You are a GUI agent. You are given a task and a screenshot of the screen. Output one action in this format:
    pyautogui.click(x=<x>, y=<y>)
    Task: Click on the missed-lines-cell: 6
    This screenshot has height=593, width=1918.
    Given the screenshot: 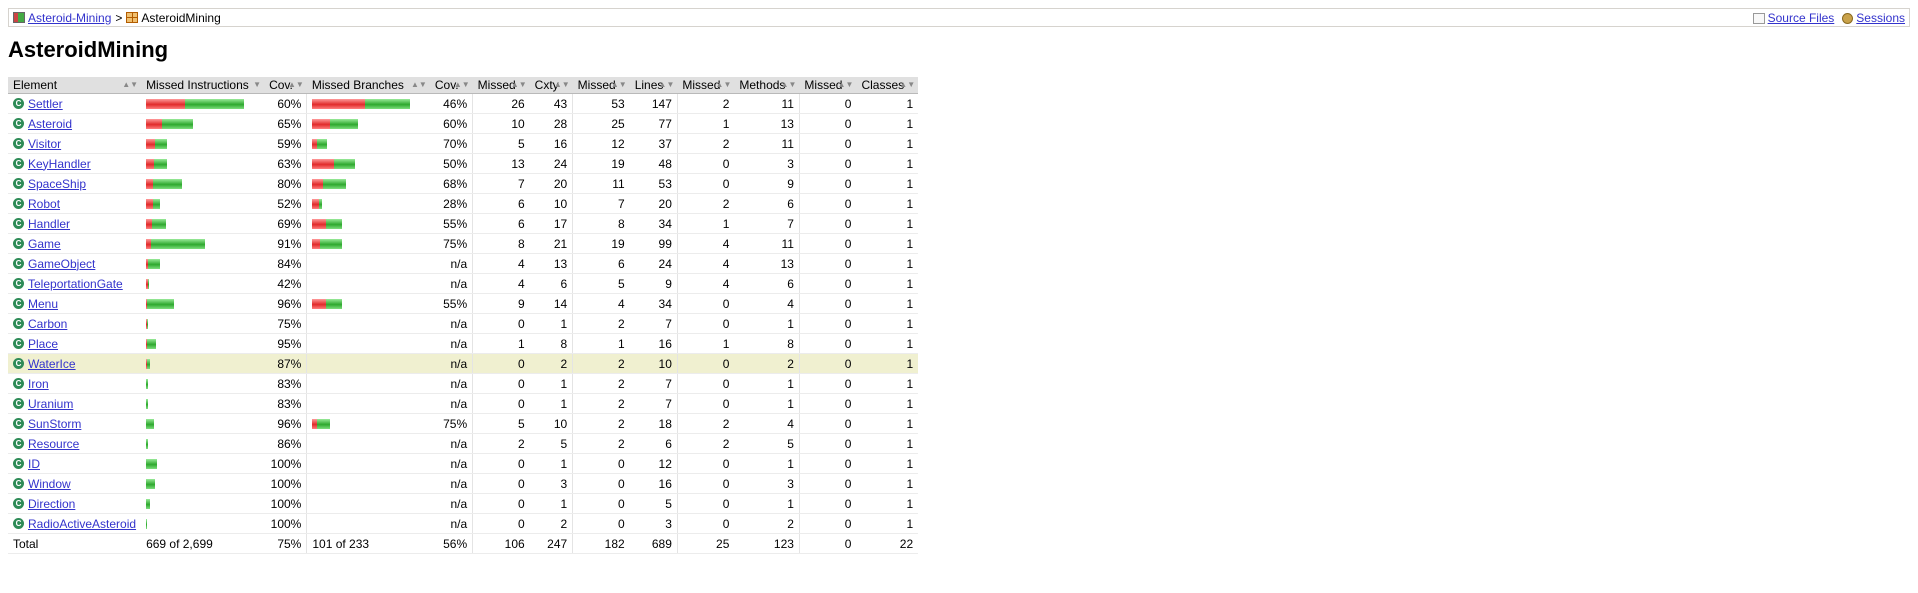 What is the action you would take?
    pyautogui.click(x=601, y=263)
    